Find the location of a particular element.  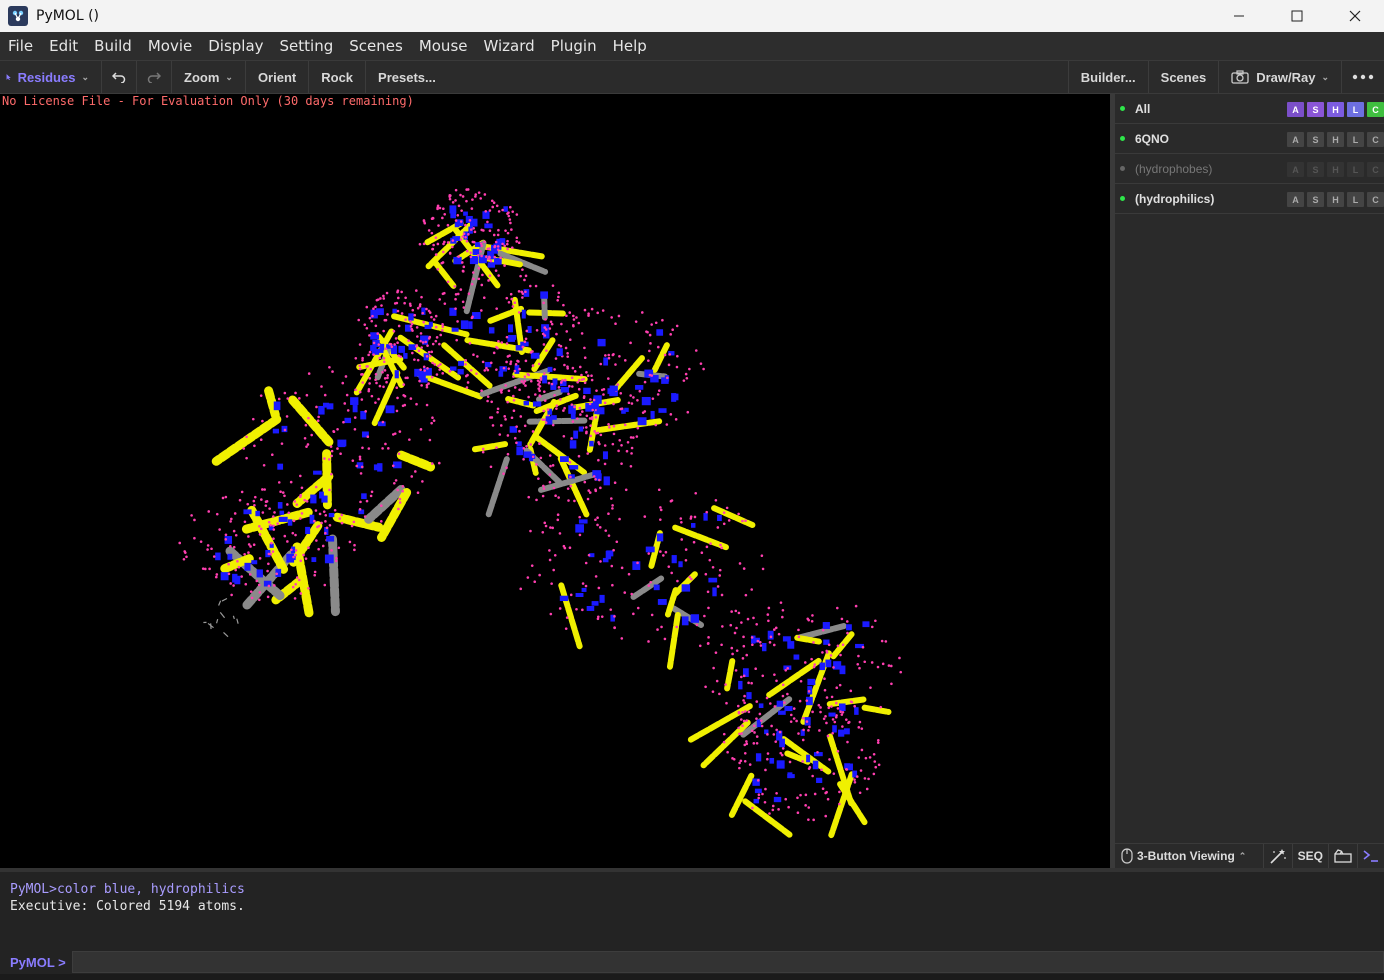

more-options-button is located at coordinates (1362, 77).